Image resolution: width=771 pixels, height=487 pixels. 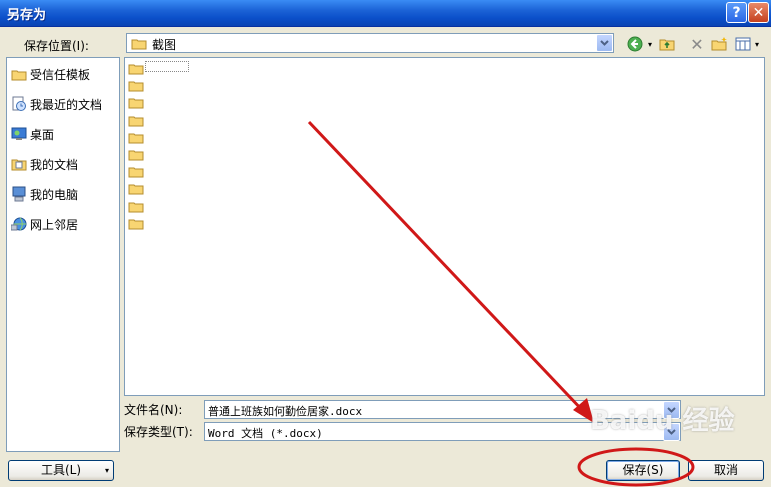 What do you see at coordinates (42, 134) in the screenshot?
I see `place-label: 桌面` at bounding box center [42, 134].